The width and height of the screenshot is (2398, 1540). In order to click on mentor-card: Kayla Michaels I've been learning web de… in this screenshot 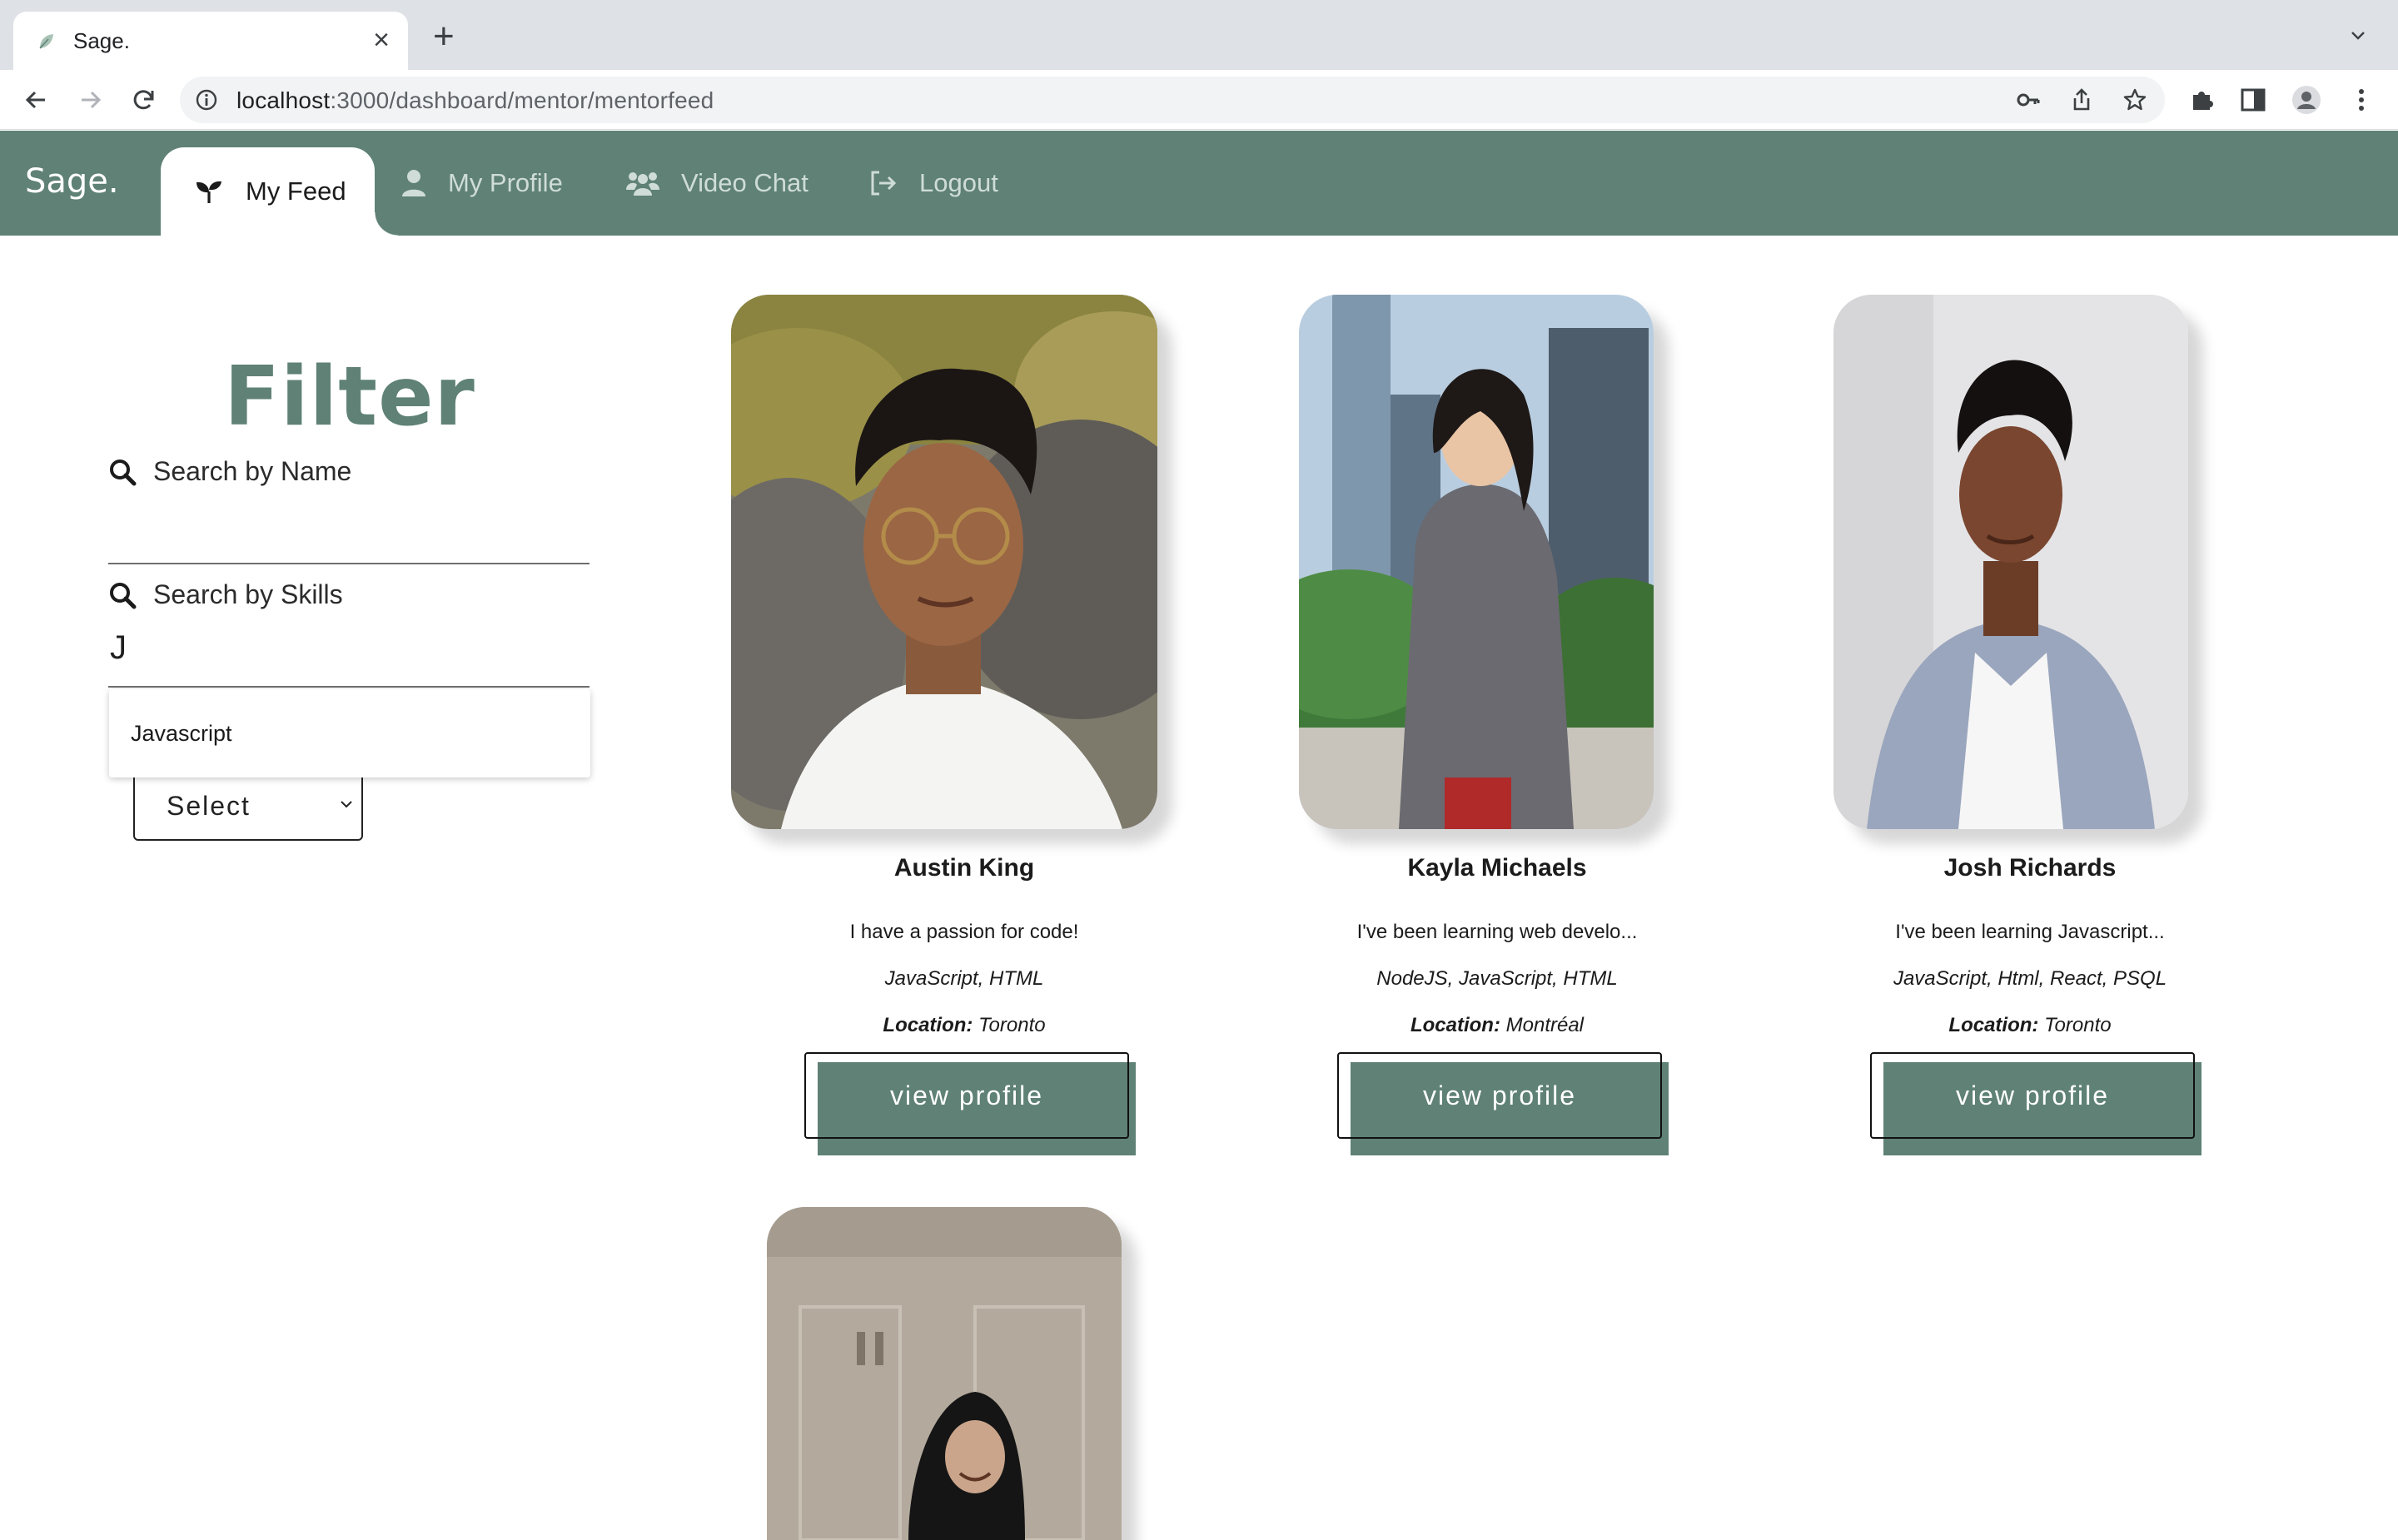, I will do `click(1497, 725)`.